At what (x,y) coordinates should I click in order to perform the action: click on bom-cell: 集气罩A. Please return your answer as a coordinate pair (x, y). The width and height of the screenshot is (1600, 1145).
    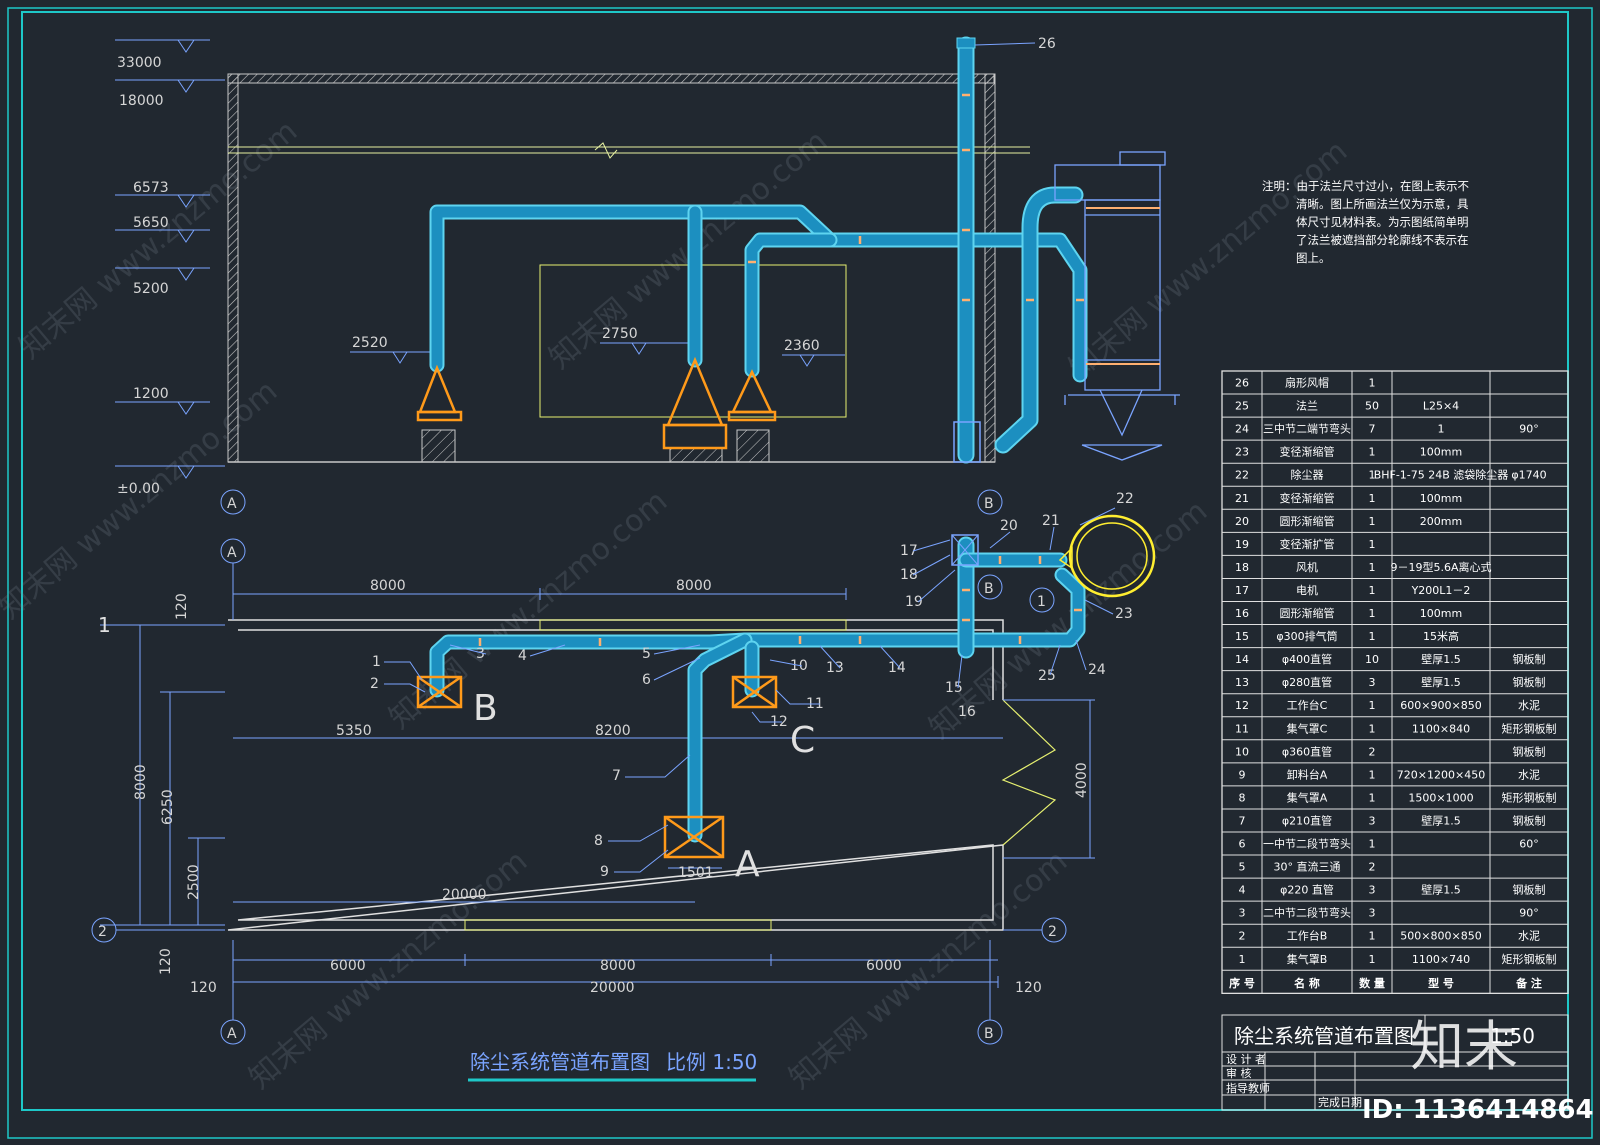
    Looking at the image, I should click on (1307, 797).